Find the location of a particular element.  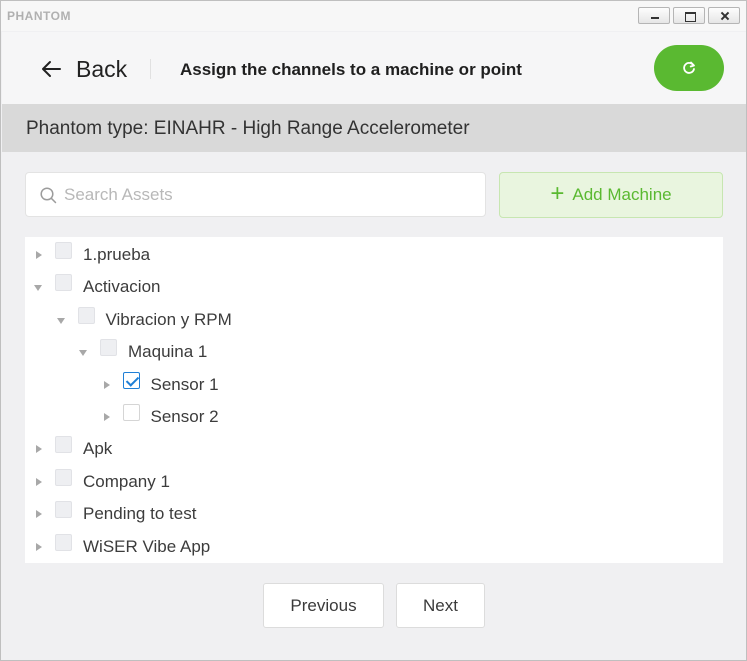

refresh-button is located at coordinates (689, 68).